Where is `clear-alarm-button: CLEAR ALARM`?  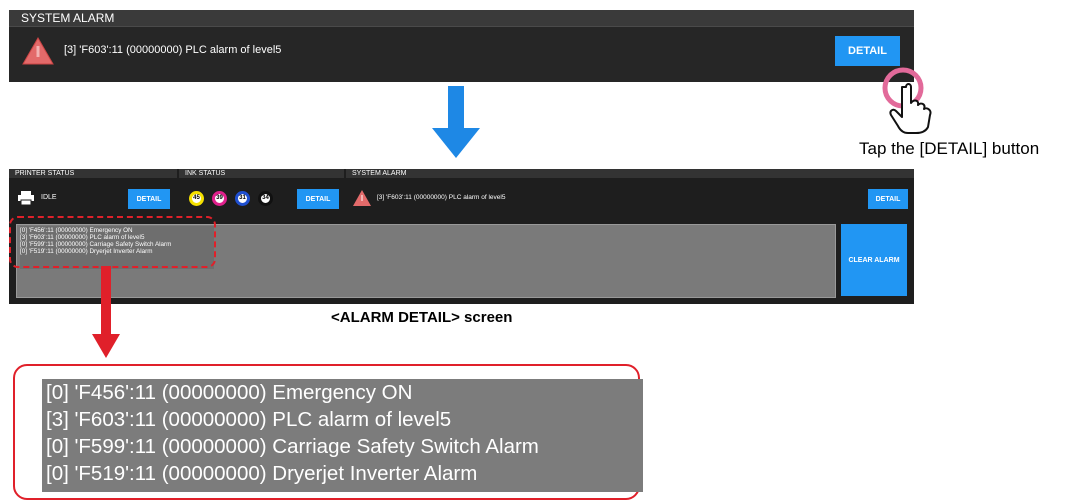
clear-alarm-button: CLEAR ALARM is located at coordinates (874, 260).